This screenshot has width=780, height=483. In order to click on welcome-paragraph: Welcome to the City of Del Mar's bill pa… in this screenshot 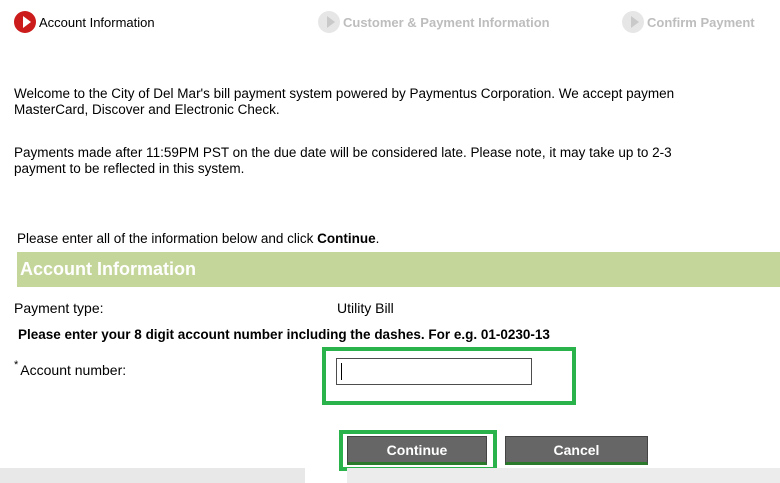, I will do `click(397, 102)`.